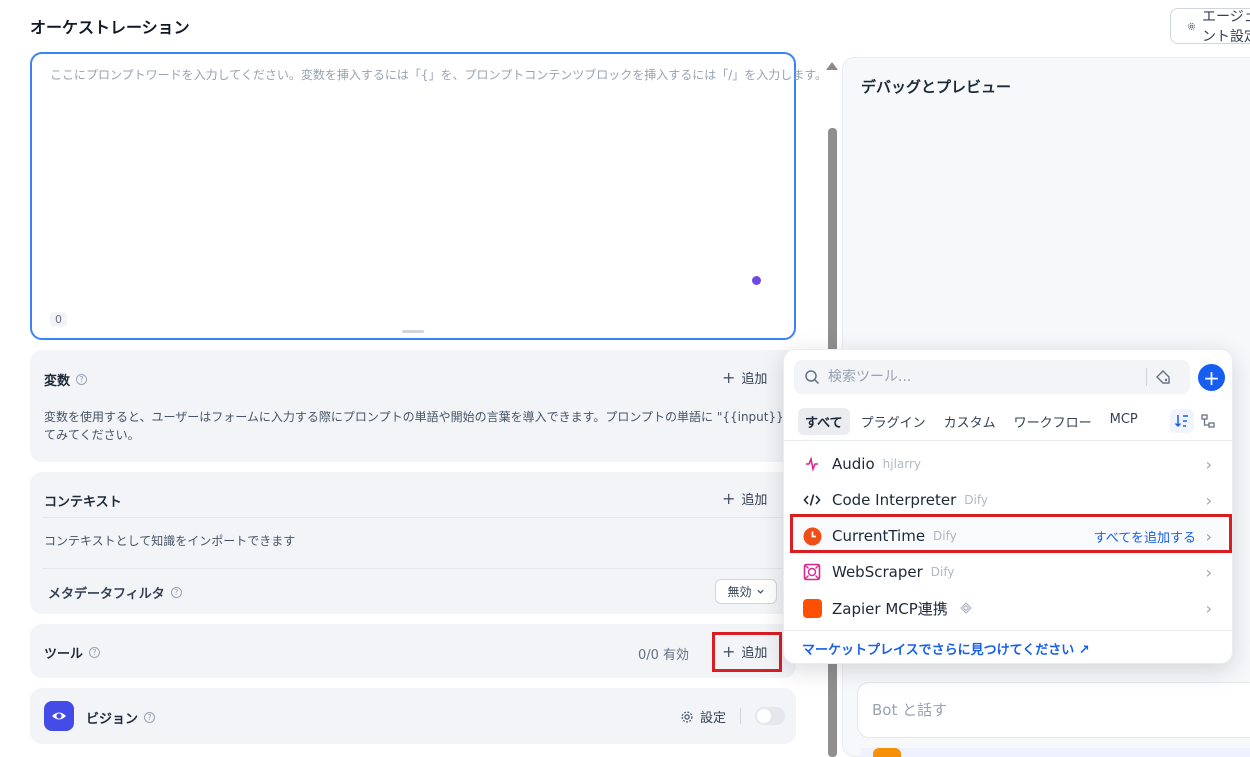 Image resolution: width=1250 pixels, height=757 pixels. I want to click on audio-icon, so click(812, 464).